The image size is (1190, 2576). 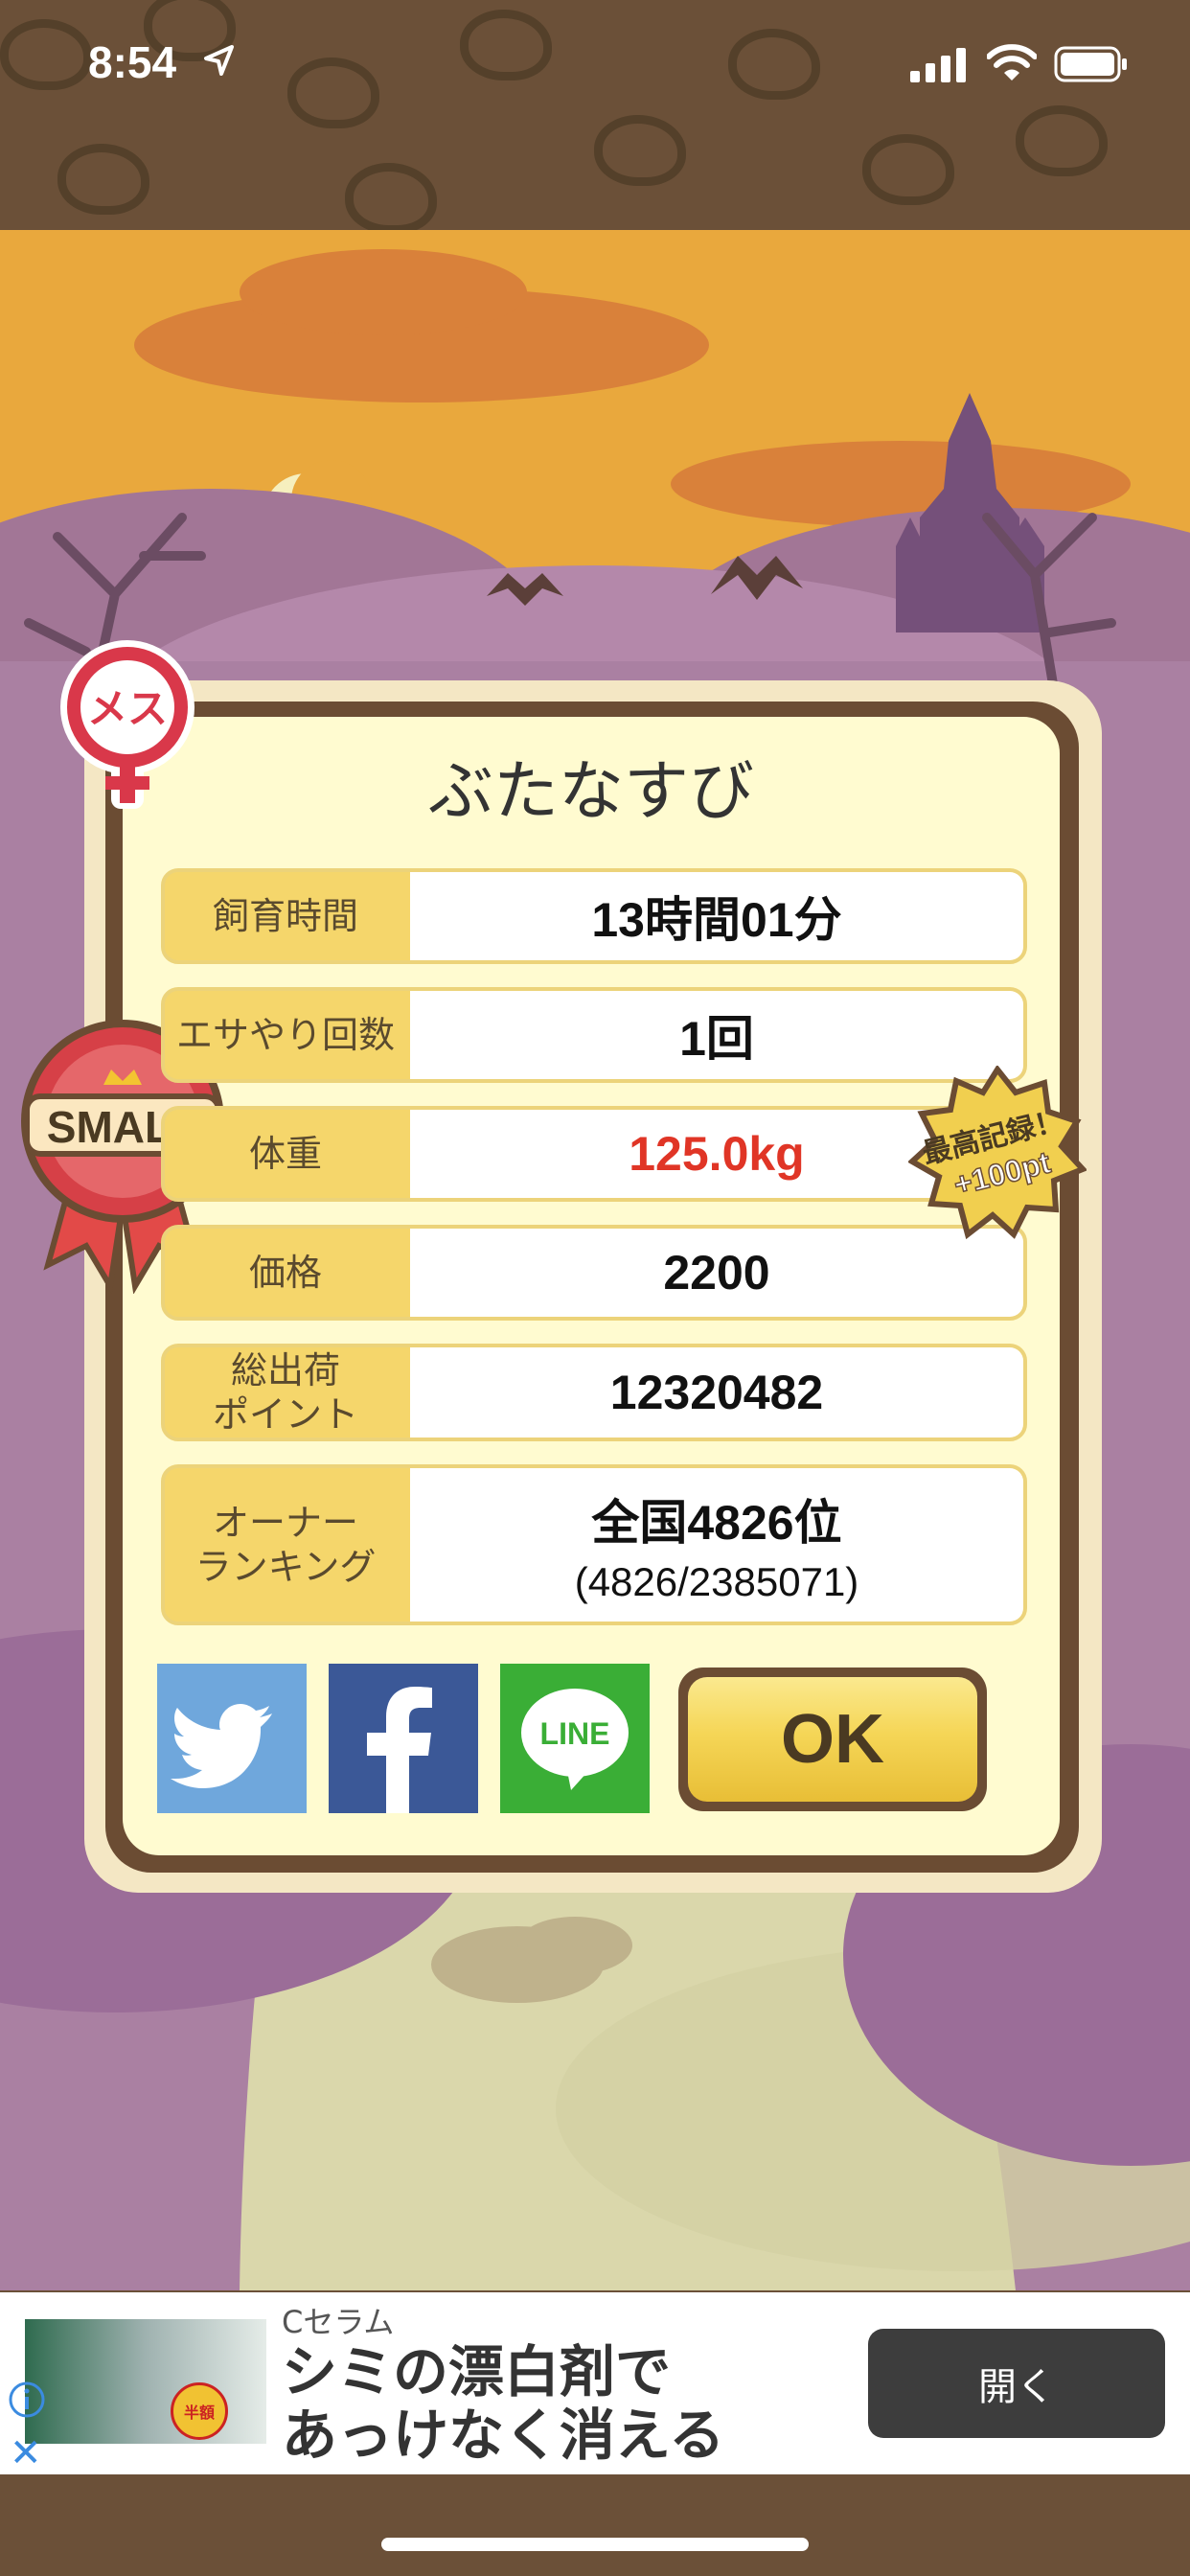 What do you see at coordinates (27, 2399) in the screenshot?
I see `ad-info-icon` at bounding box center [27, 2399].